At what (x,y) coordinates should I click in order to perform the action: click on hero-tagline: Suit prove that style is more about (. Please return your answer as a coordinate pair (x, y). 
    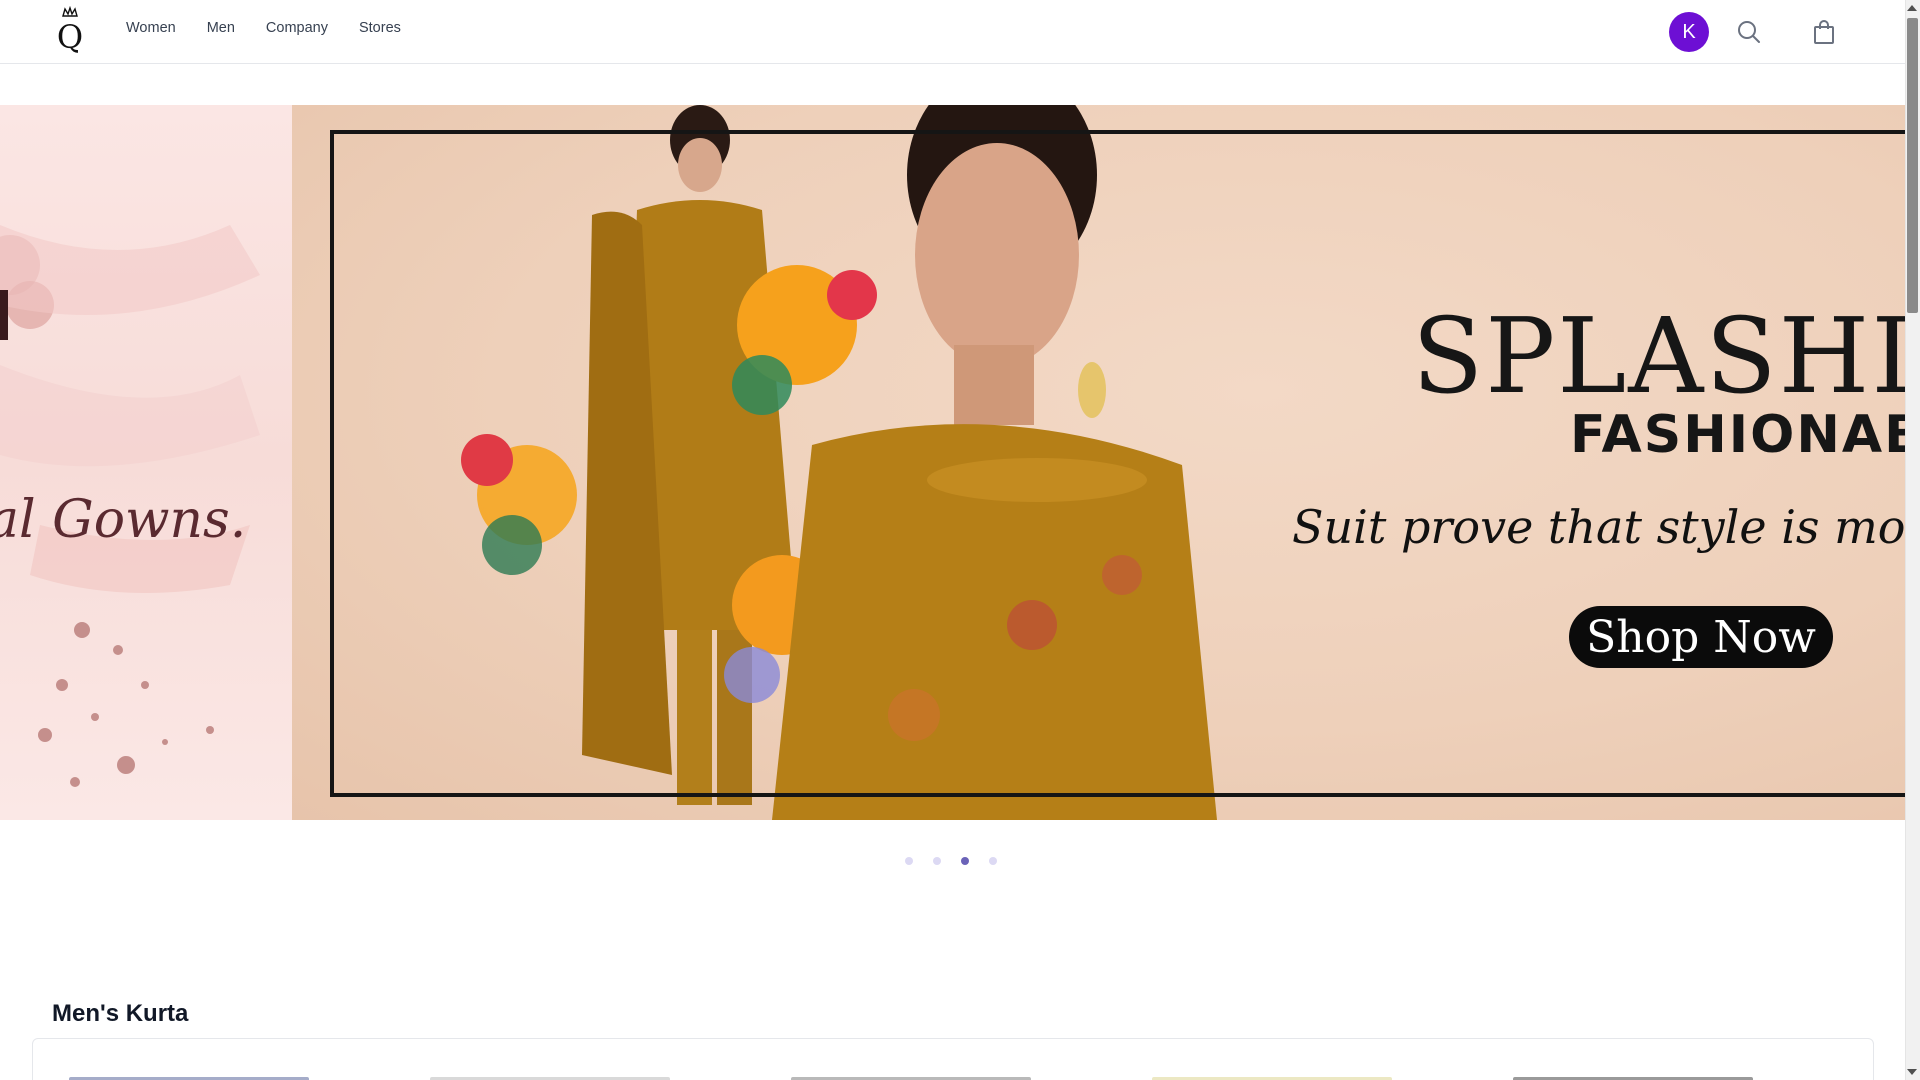
    Looking at the image, I should click on (1598, 527).